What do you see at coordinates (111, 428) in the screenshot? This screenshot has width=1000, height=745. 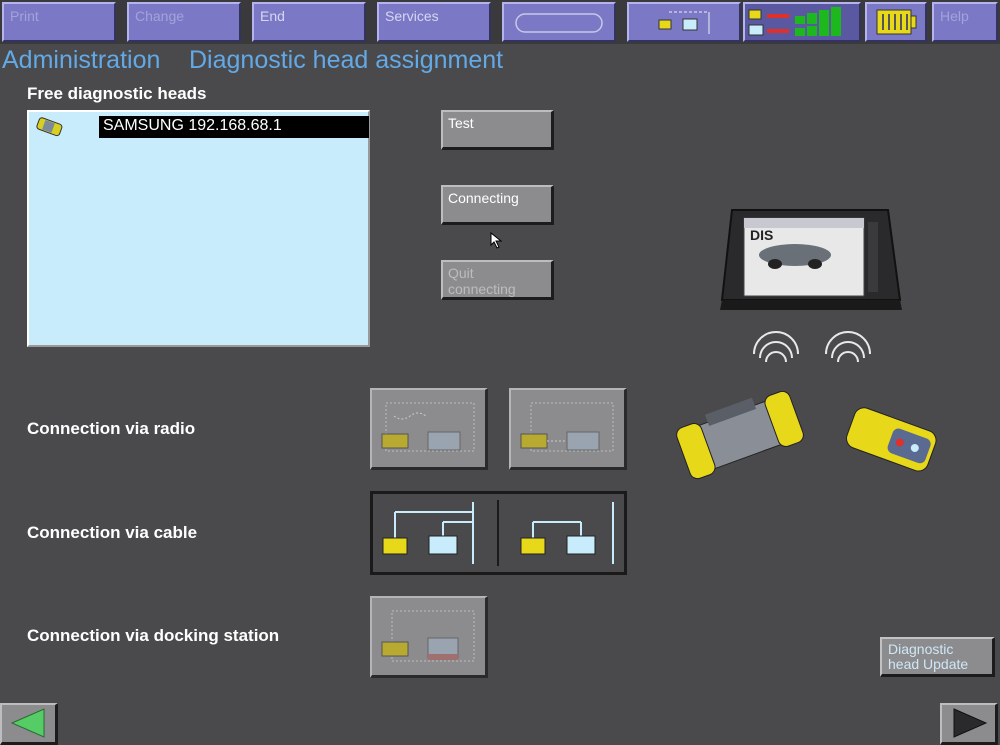 I see `connection-radio-label: Connection via radio` at bounding box center [111, 428].